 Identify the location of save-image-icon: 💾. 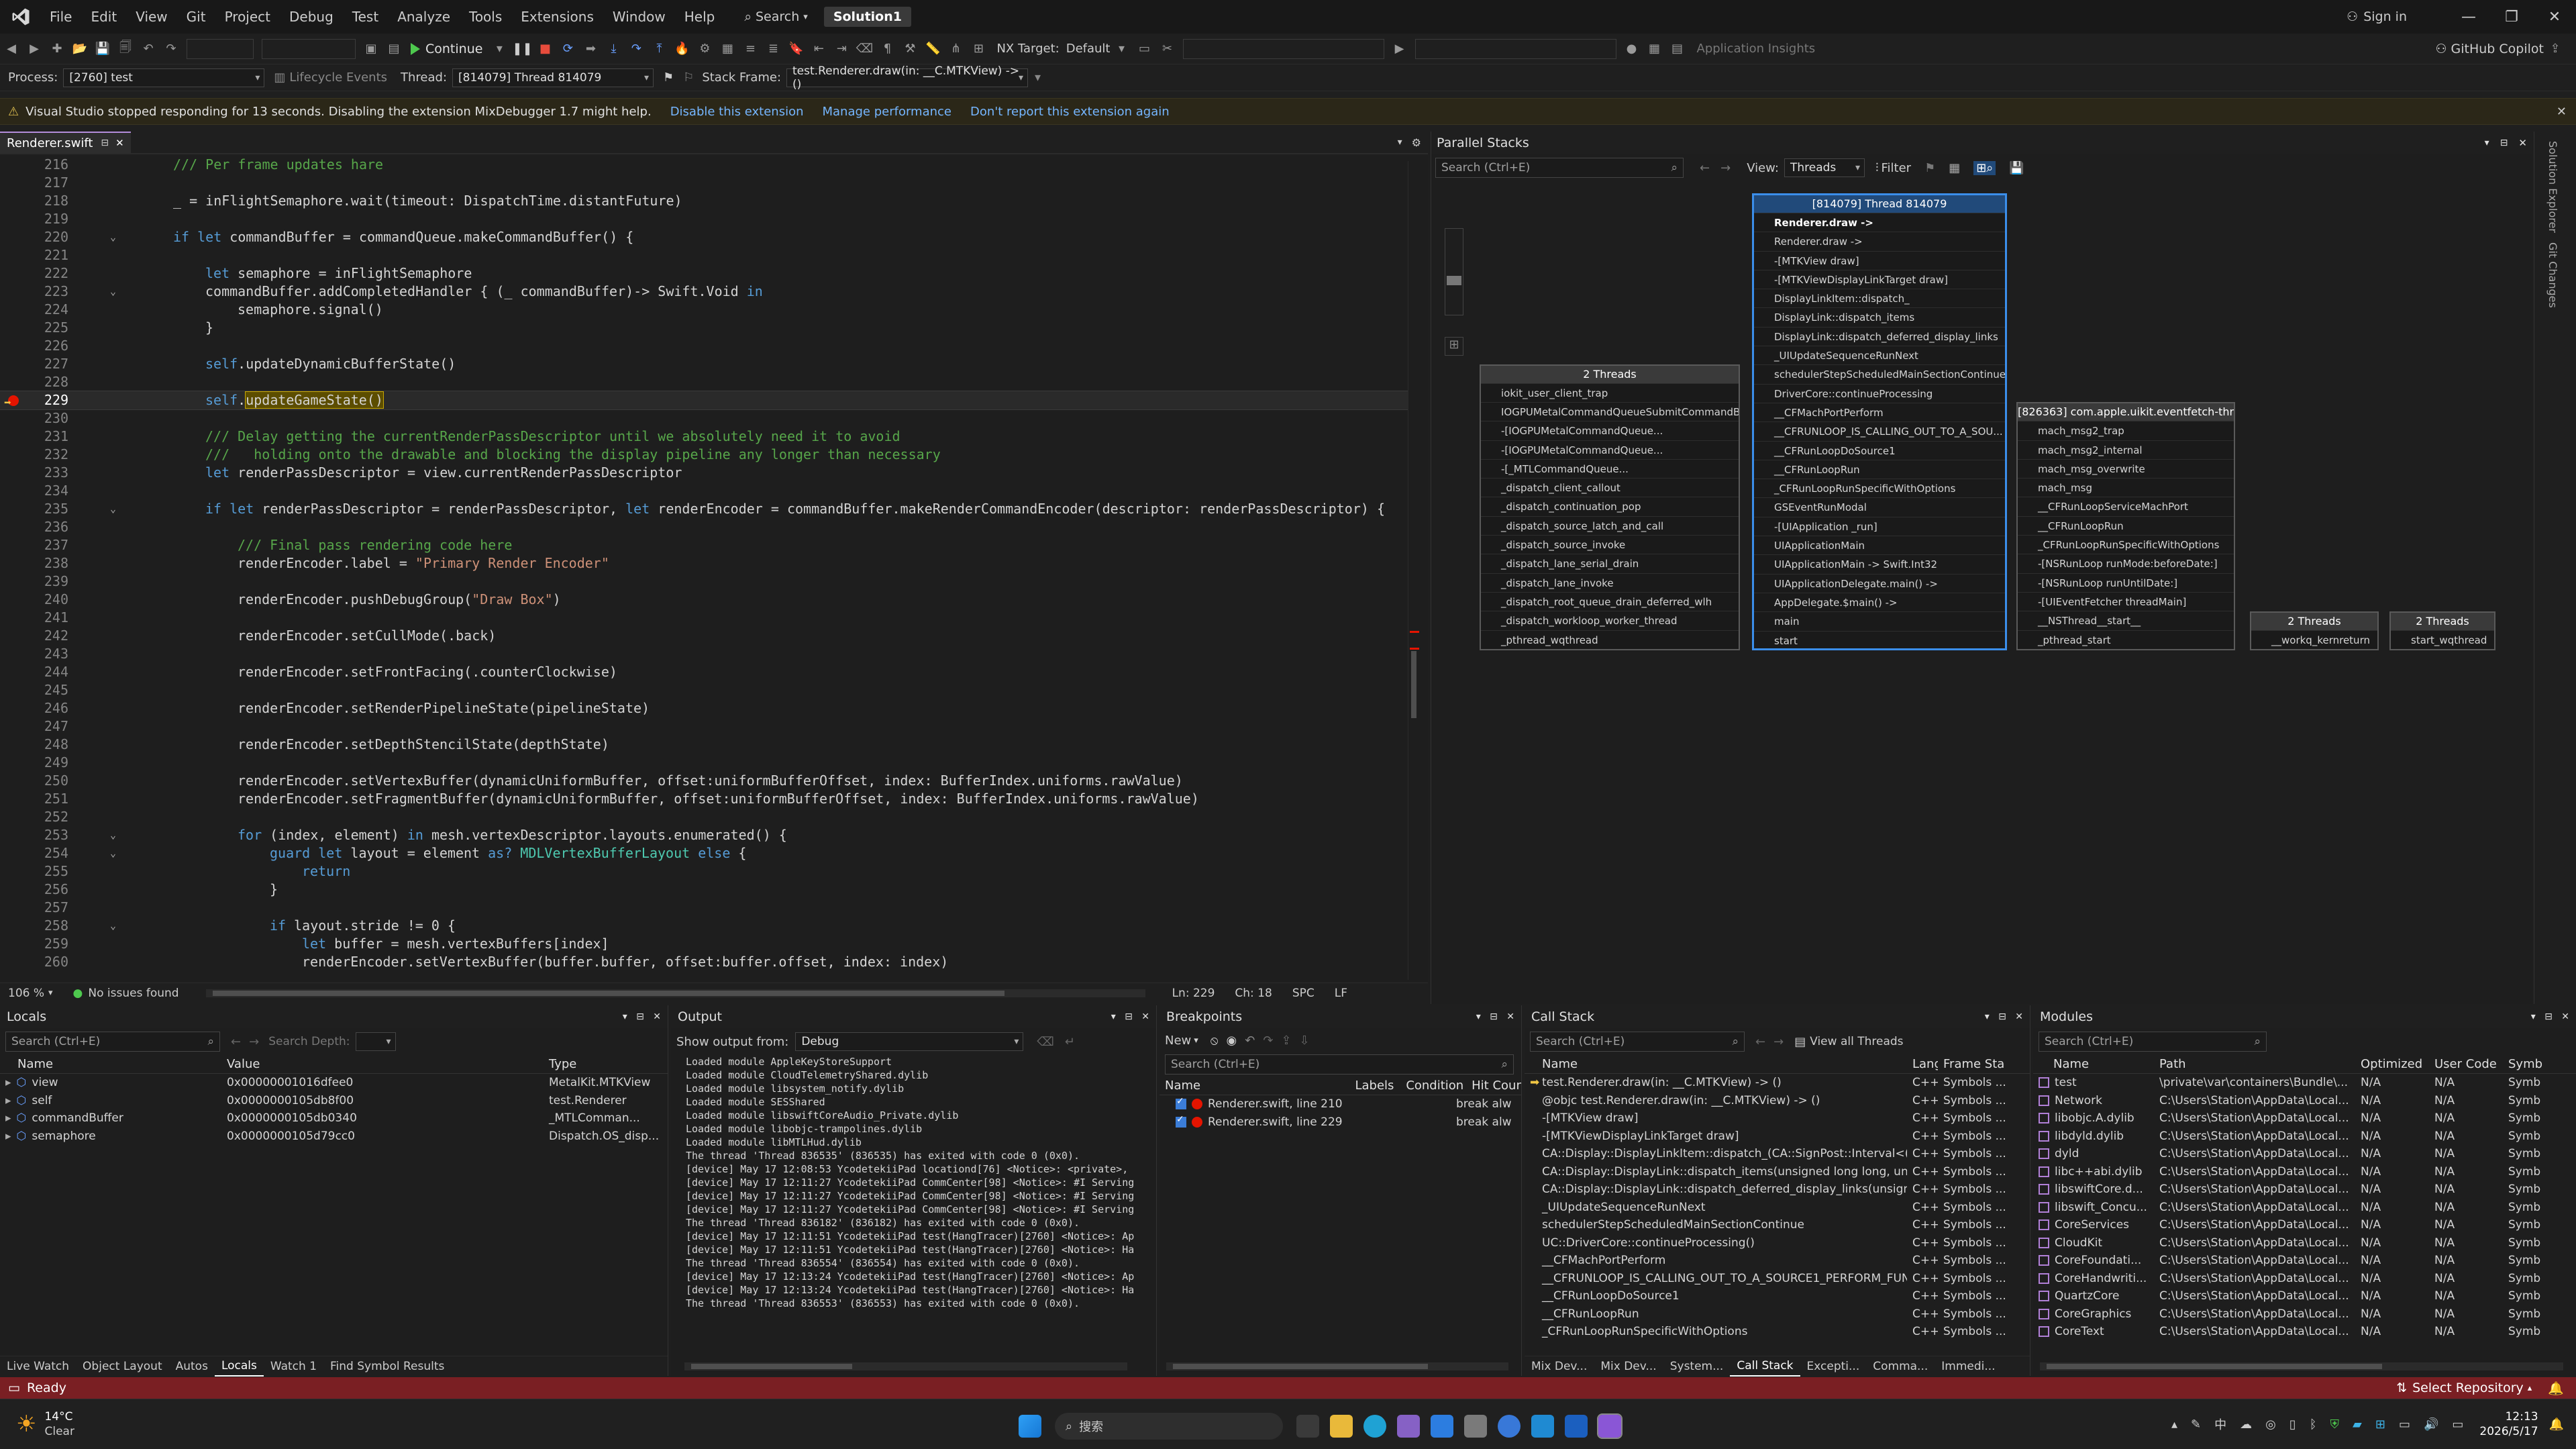
(2016, 168).